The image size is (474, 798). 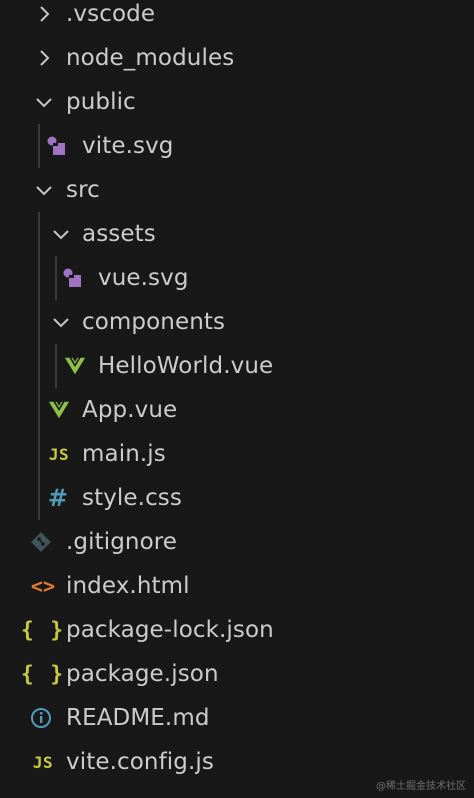 I want to click on tree-item-label: public, so click(x=101, y=102).